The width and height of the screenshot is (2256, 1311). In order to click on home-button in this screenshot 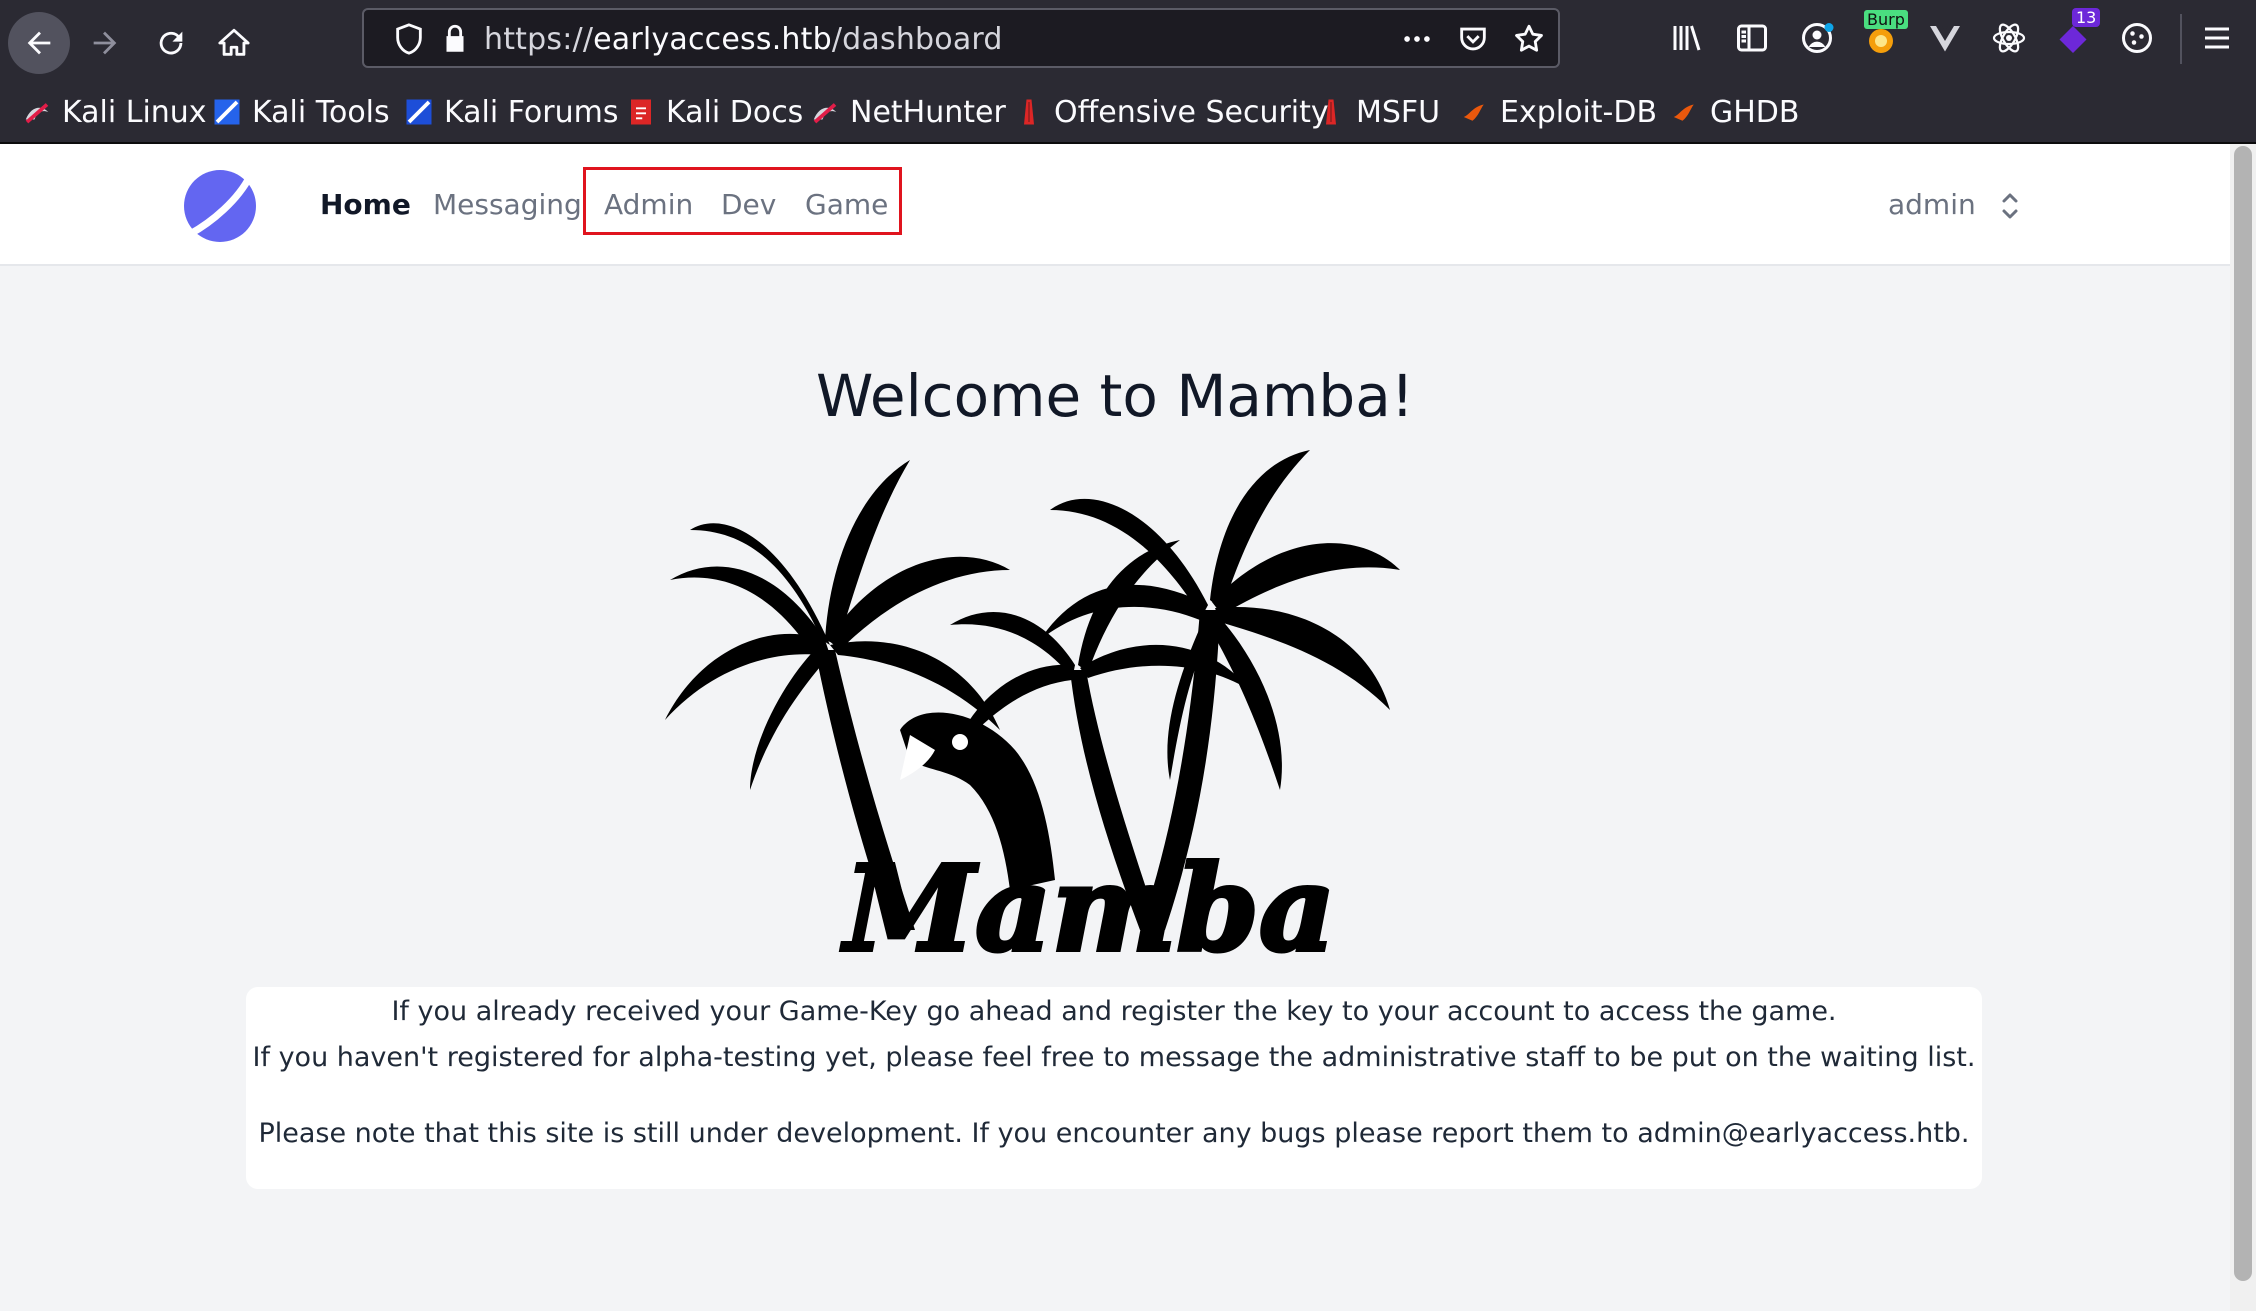, I will do `click(234, 43)`.